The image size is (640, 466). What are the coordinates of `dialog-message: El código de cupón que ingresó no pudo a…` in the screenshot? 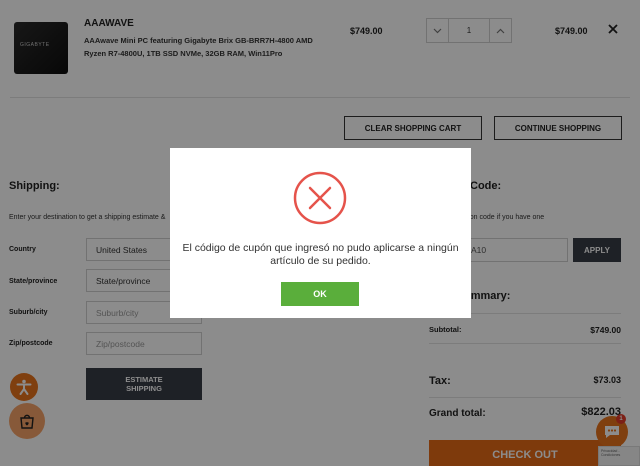 It's located at (320, 254).